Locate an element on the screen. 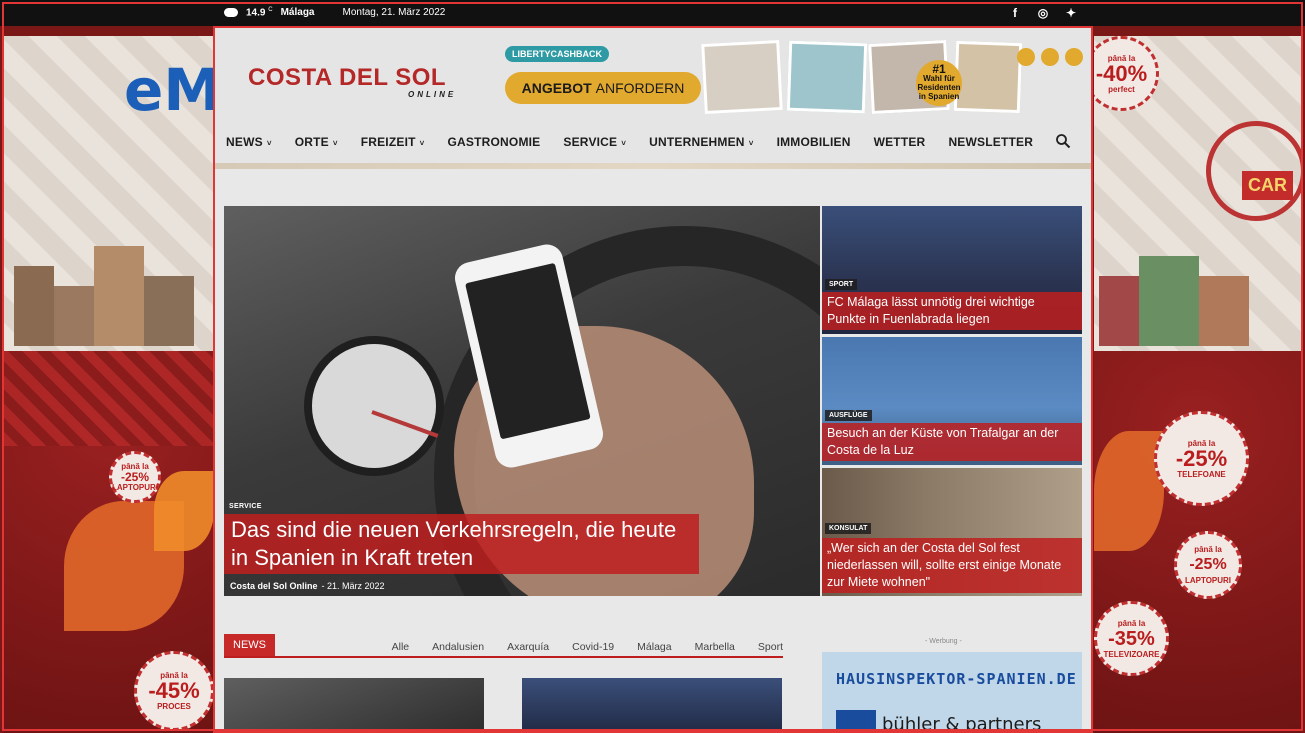 This screenshot has height=733, width=1305. filter-tab: Covid-19 is located at coordinates (593, 647).